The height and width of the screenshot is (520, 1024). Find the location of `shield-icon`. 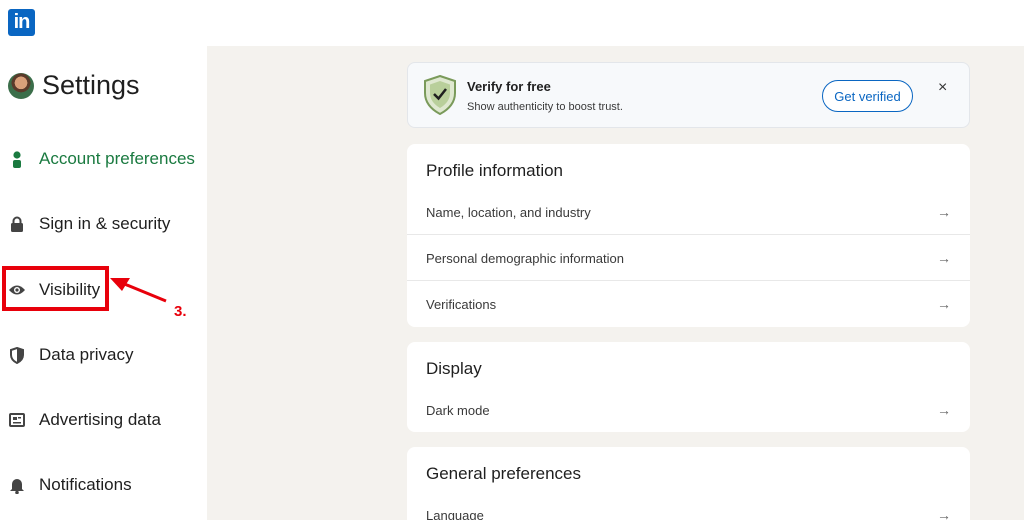

shield-icon is located at coordinates (17, 355).